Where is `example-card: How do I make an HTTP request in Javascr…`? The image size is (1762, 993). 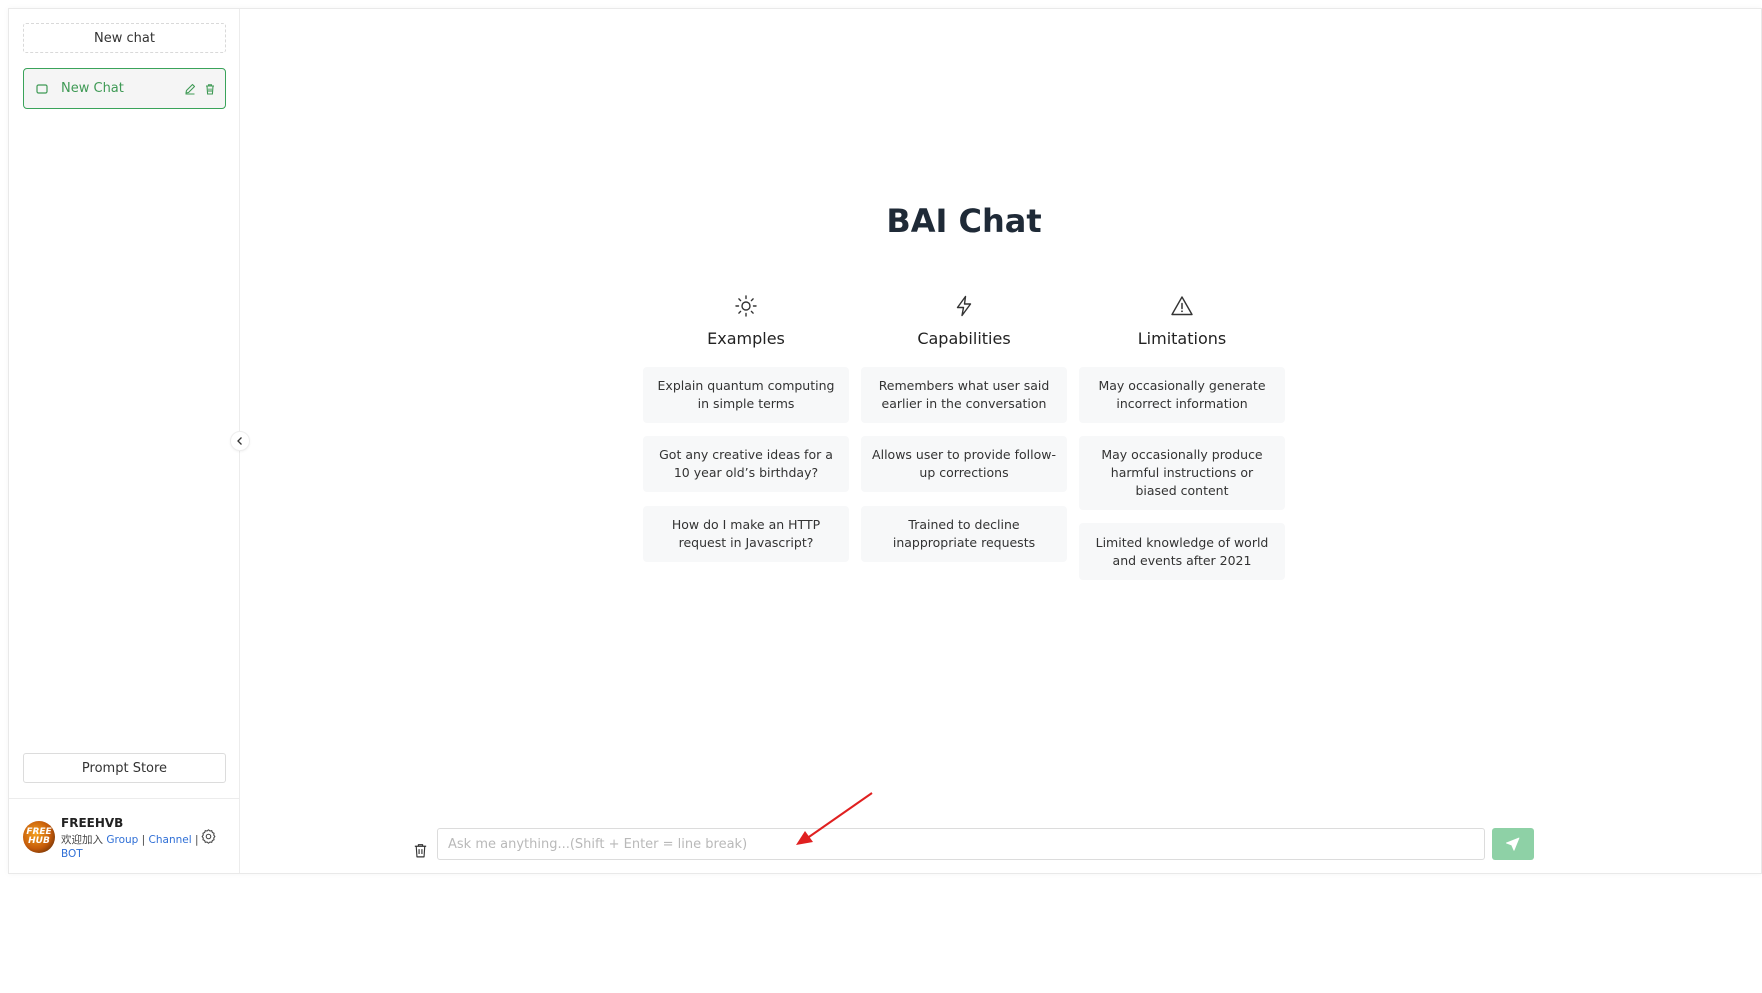 example-card: How do I make an HTTP request in Javascr… is located at coordinates (746, 534).